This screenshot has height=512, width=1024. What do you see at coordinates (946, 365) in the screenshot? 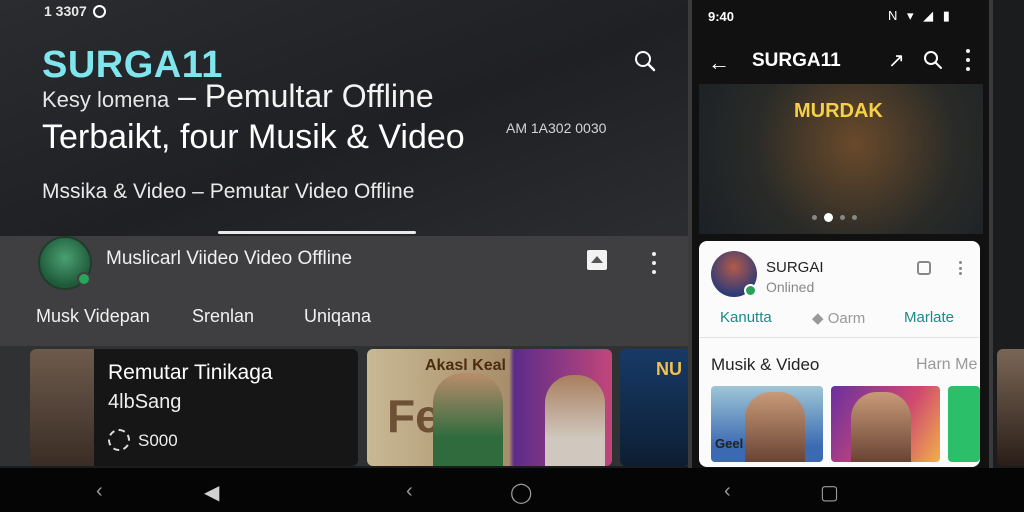
I see `section-more-link: Harn Me` at bounding box center [946, 365].